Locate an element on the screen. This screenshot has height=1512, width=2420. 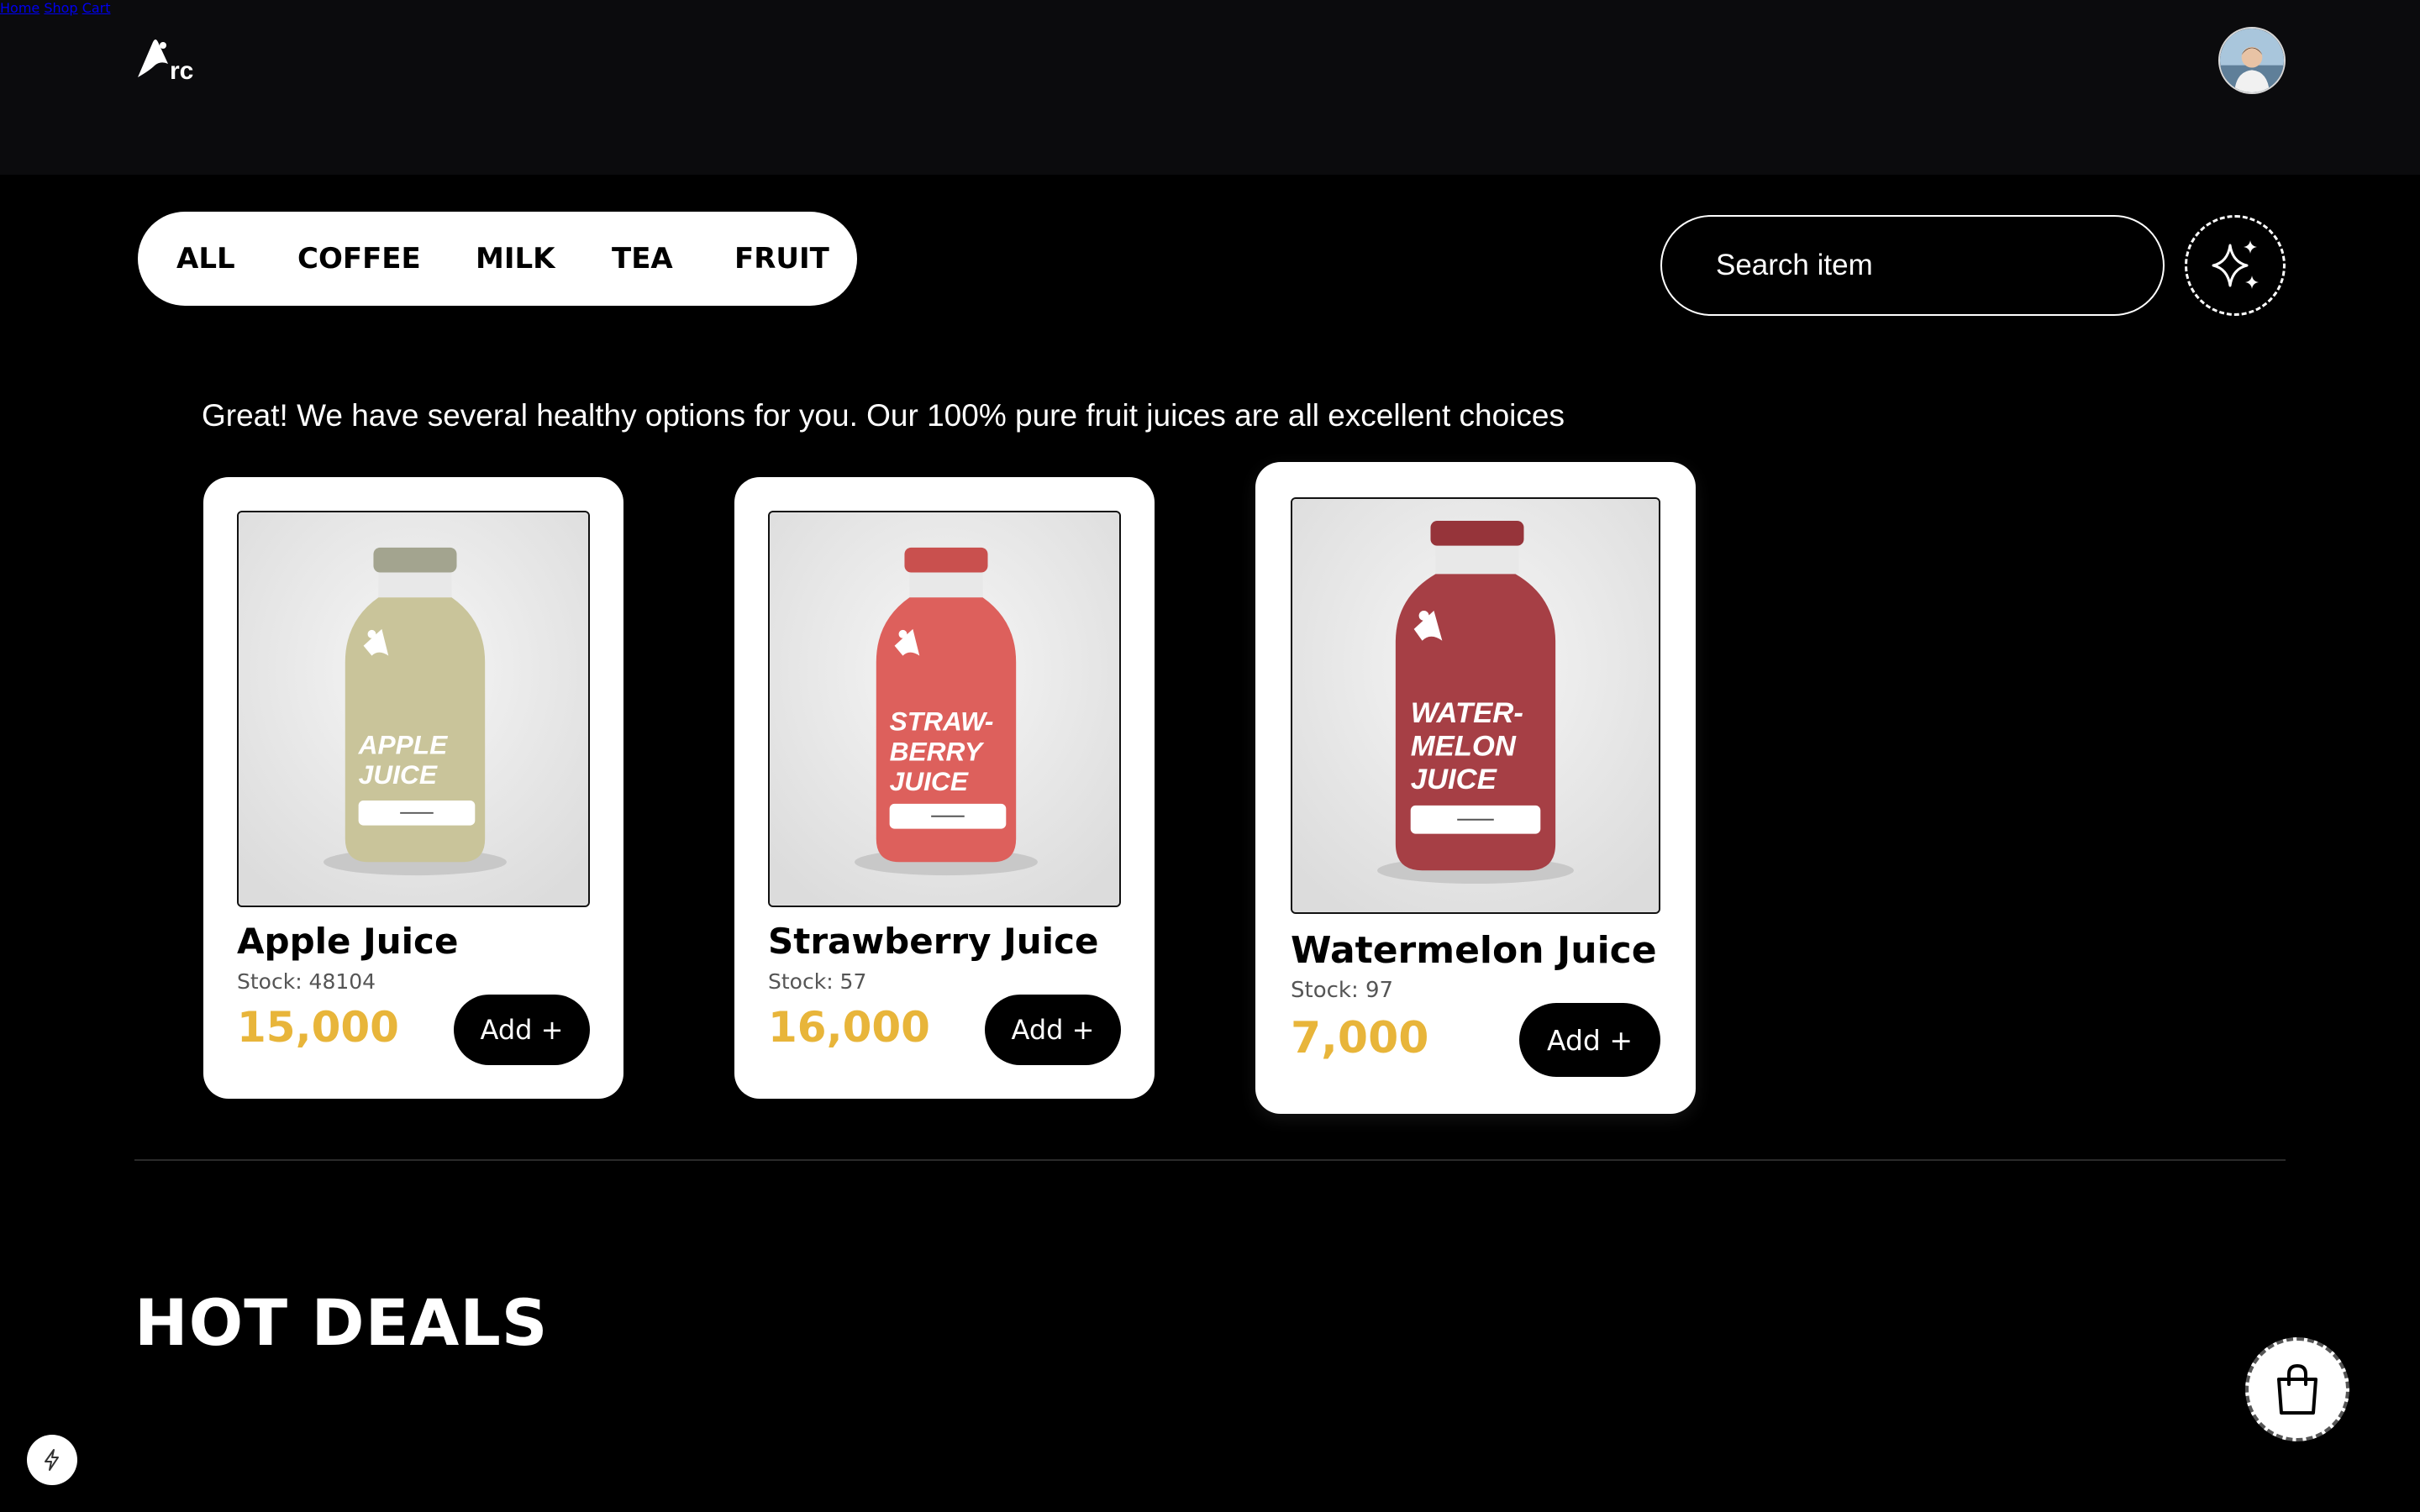
product-stock: Stock: 48104 is located at coordinates (306, 981).